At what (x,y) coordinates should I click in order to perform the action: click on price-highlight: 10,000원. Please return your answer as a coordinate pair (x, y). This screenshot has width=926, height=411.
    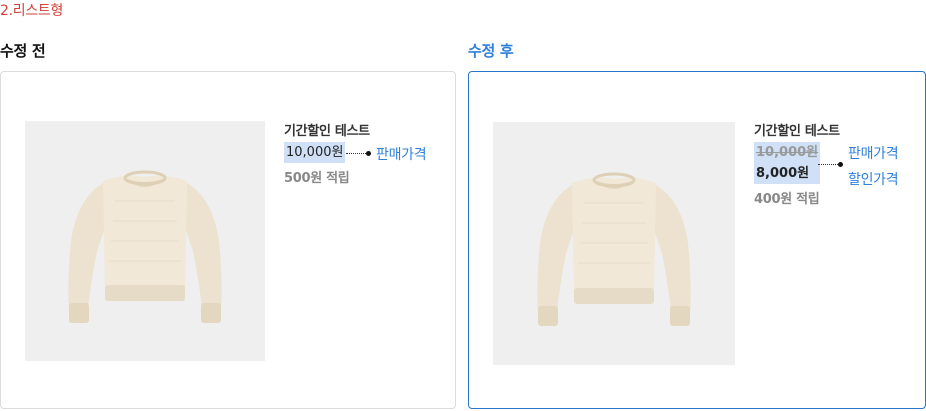
    Looking at the image, I should click on (315, 152).